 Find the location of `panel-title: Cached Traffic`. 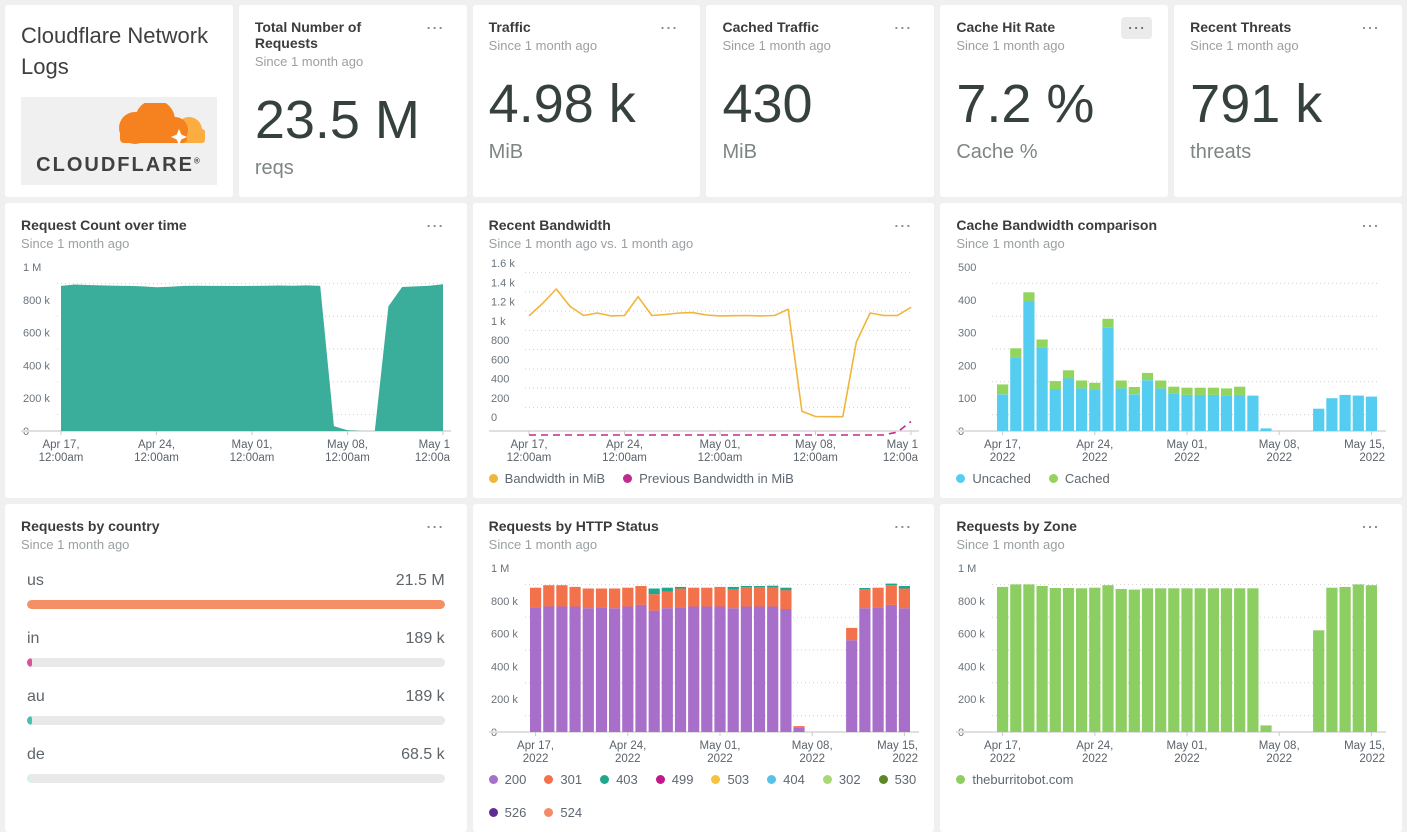

panel-title: Cached Traffic is located at coordinates (770, 27).